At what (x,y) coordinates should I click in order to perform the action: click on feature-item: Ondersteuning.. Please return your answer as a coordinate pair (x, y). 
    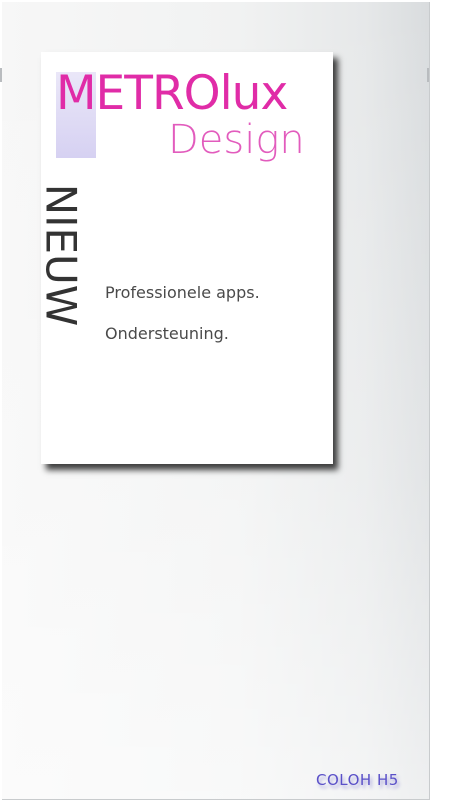
    Looking at the image, I should click on (167, 333).